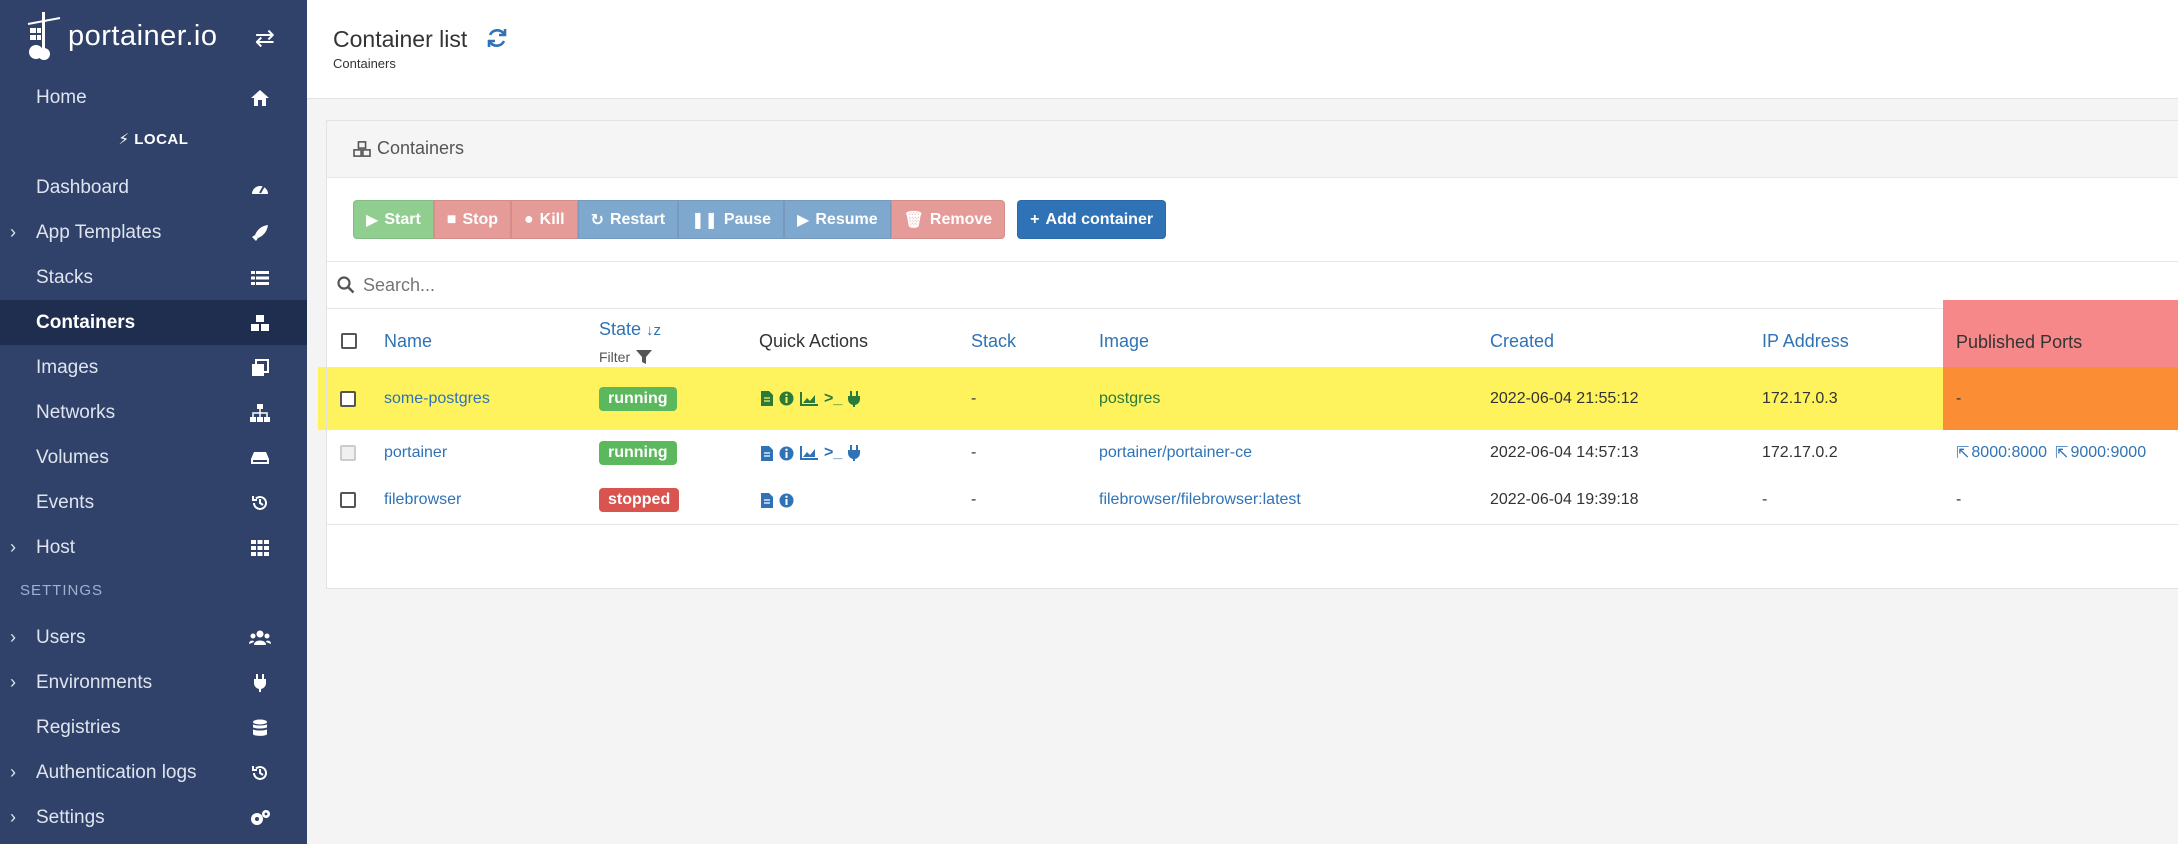  I want to click on home-icon, so click(260, 98).